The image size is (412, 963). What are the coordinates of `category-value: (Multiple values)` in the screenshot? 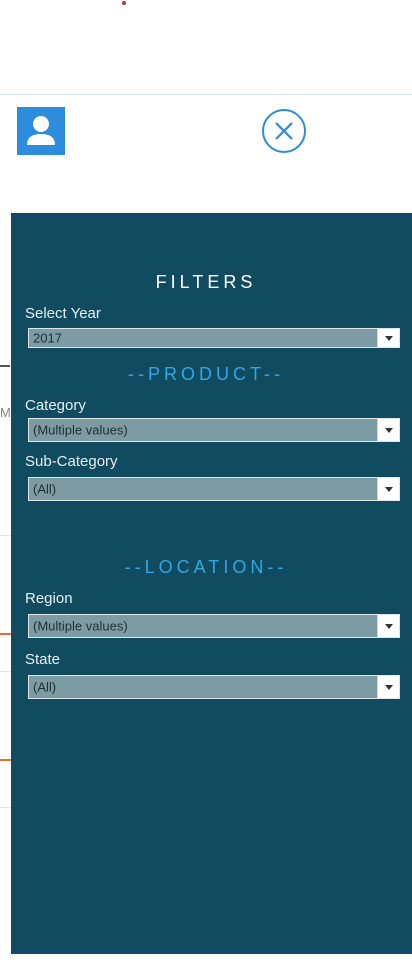 It's located at (80, 430).